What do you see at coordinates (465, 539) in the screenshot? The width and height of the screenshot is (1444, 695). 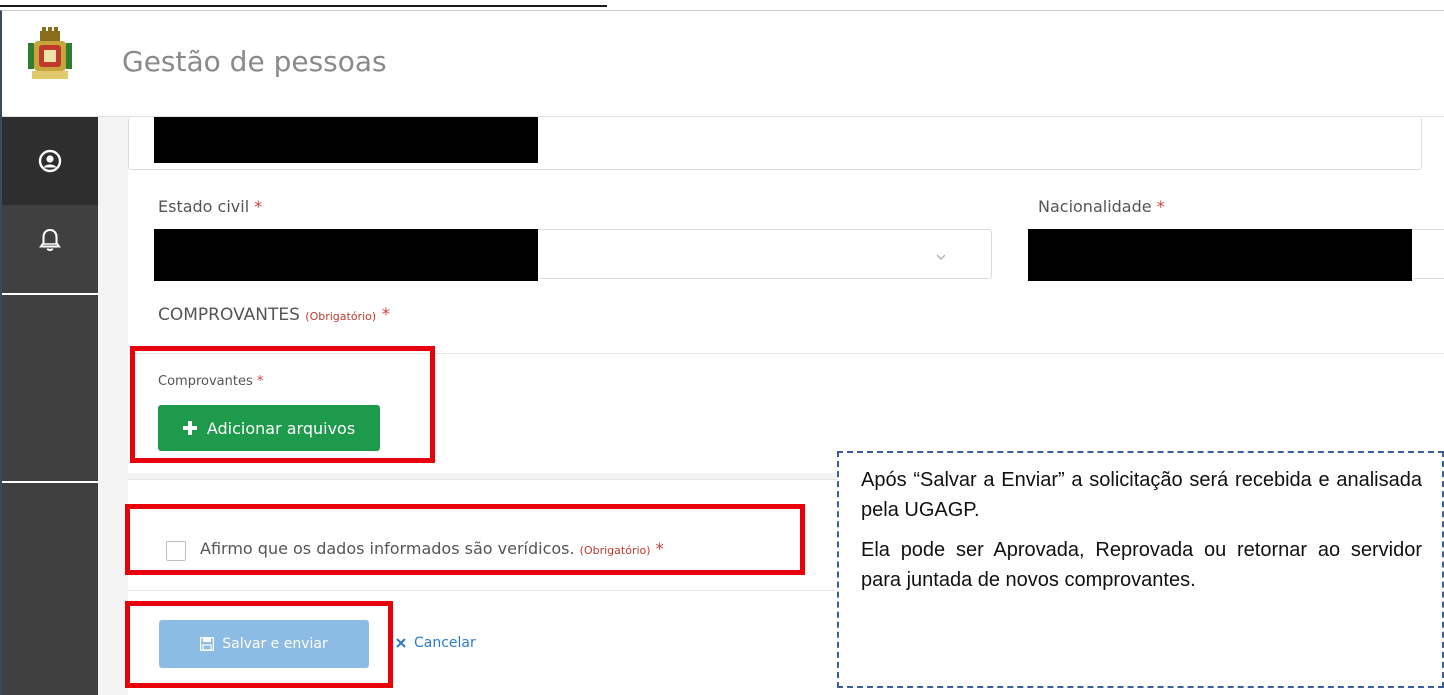 I see `highlight-declaration` at bounding box center [465, 539].